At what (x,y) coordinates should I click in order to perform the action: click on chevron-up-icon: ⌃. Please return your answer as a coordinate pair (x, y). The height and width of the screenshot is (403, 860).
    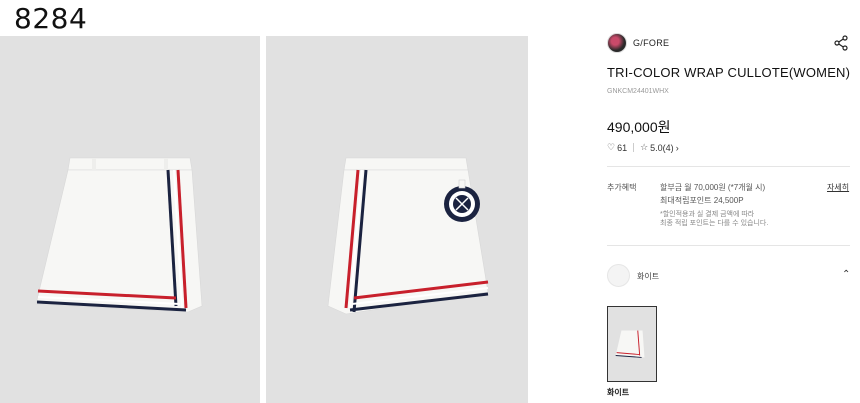
    Looking at the image, I should click on (846, 274).